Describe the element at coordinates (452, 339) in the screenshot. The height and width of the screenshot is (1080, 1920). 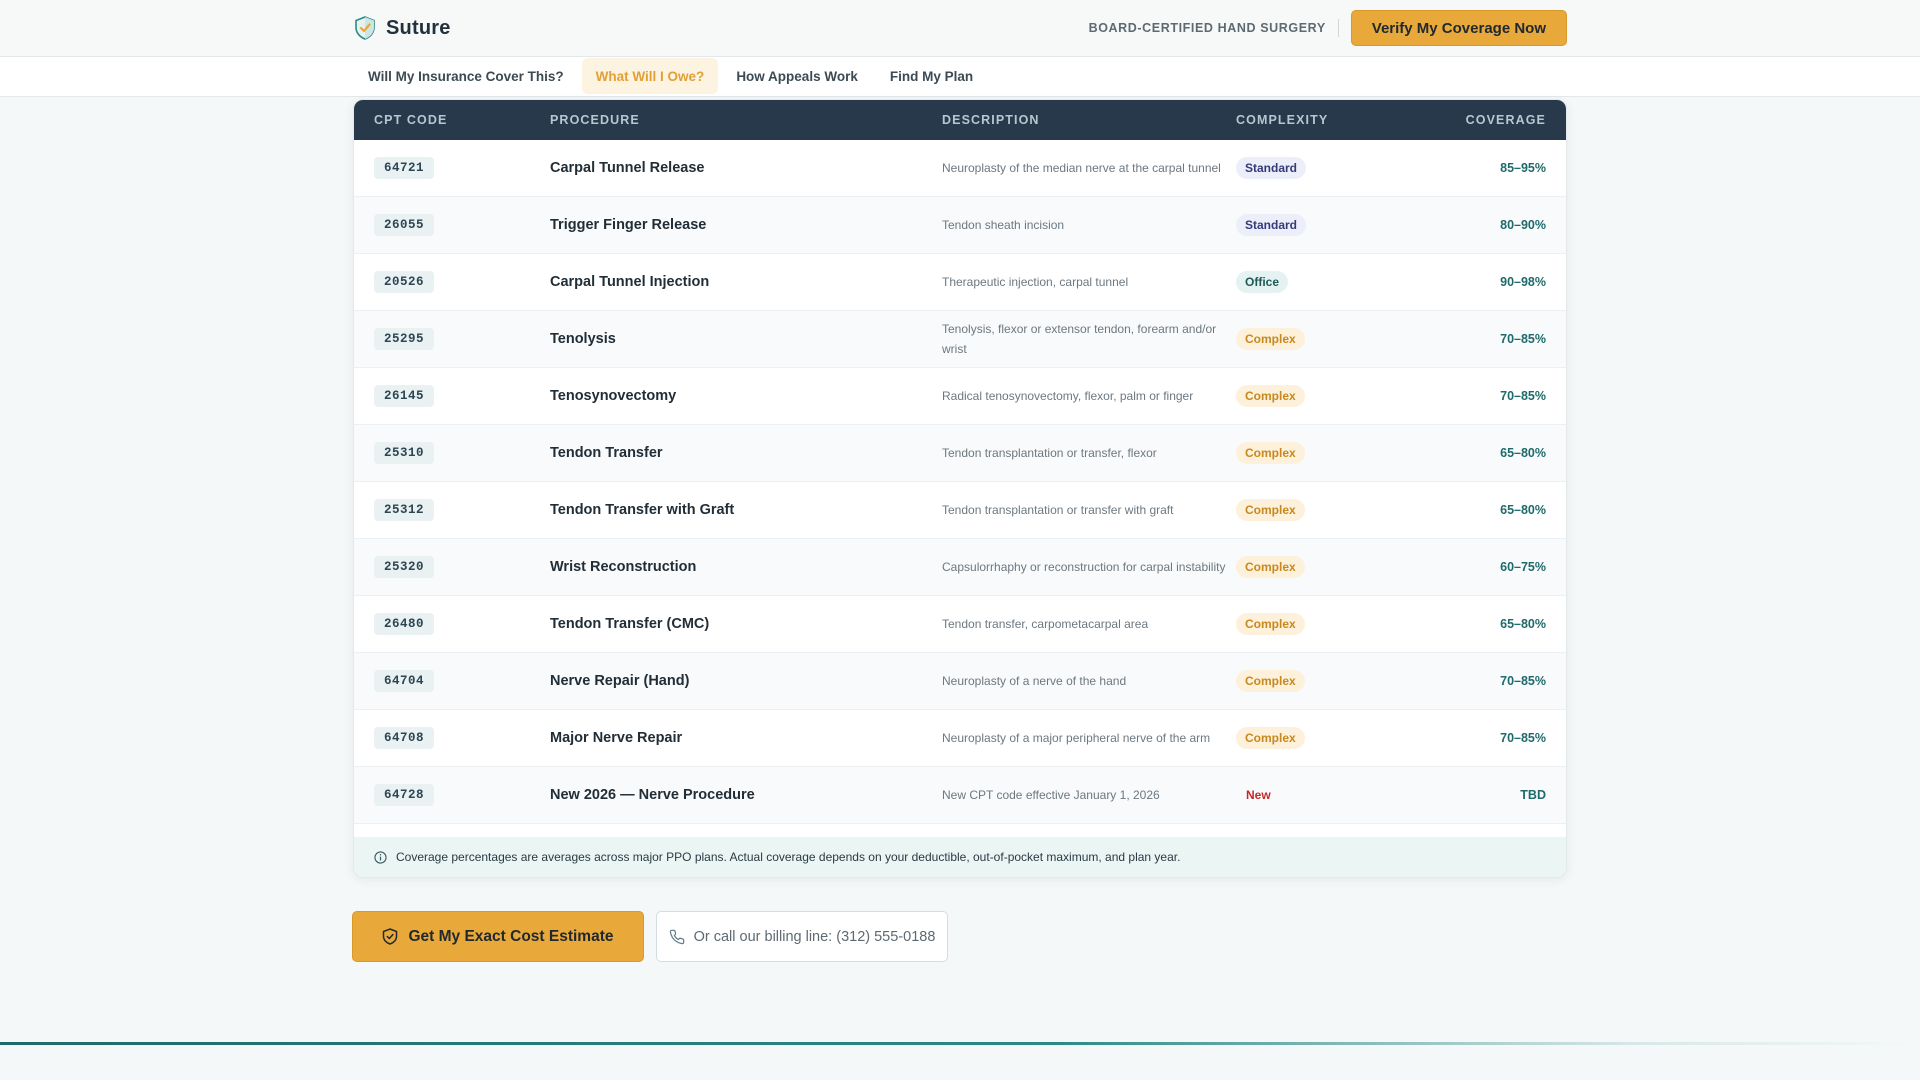
I see `cpt-code-cell: 25295` at that location.